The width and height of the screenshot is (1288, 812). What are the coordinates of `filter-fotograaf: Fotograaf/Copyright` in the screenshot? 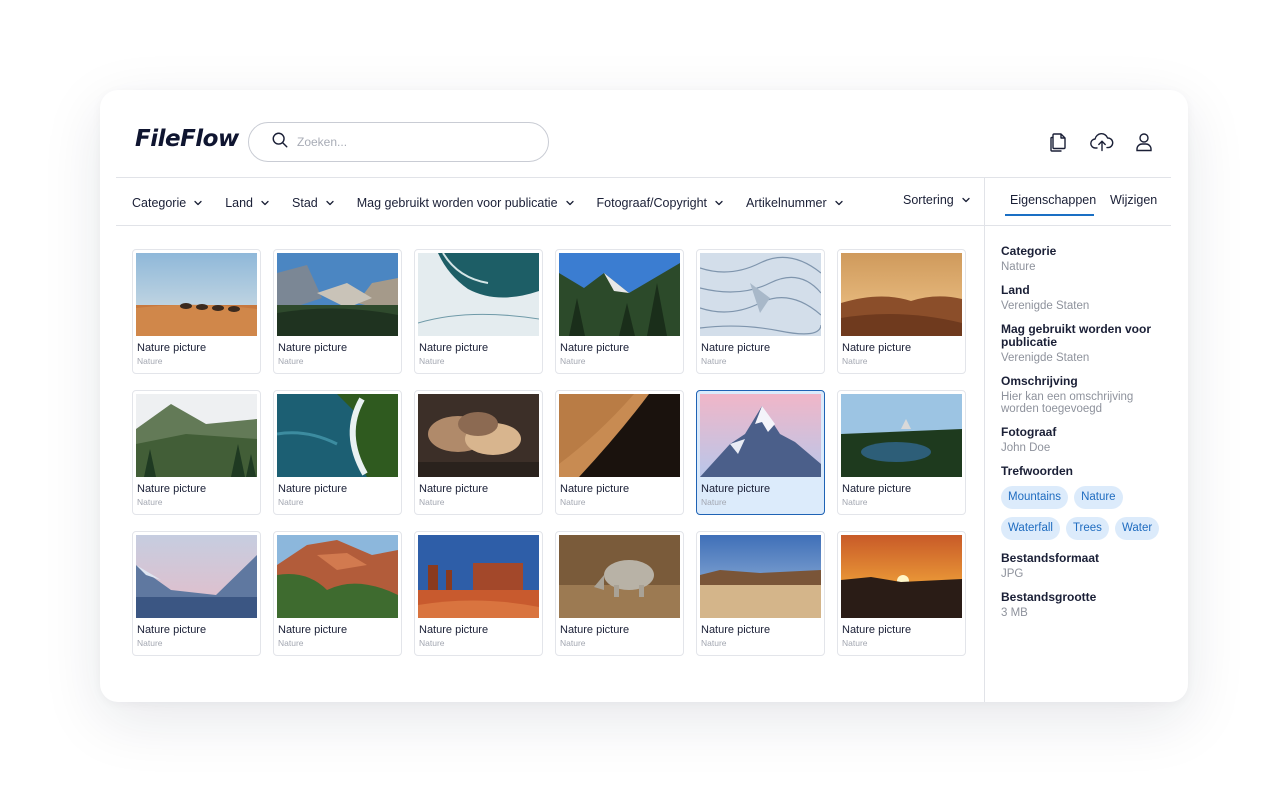 It's located at (660, 203).